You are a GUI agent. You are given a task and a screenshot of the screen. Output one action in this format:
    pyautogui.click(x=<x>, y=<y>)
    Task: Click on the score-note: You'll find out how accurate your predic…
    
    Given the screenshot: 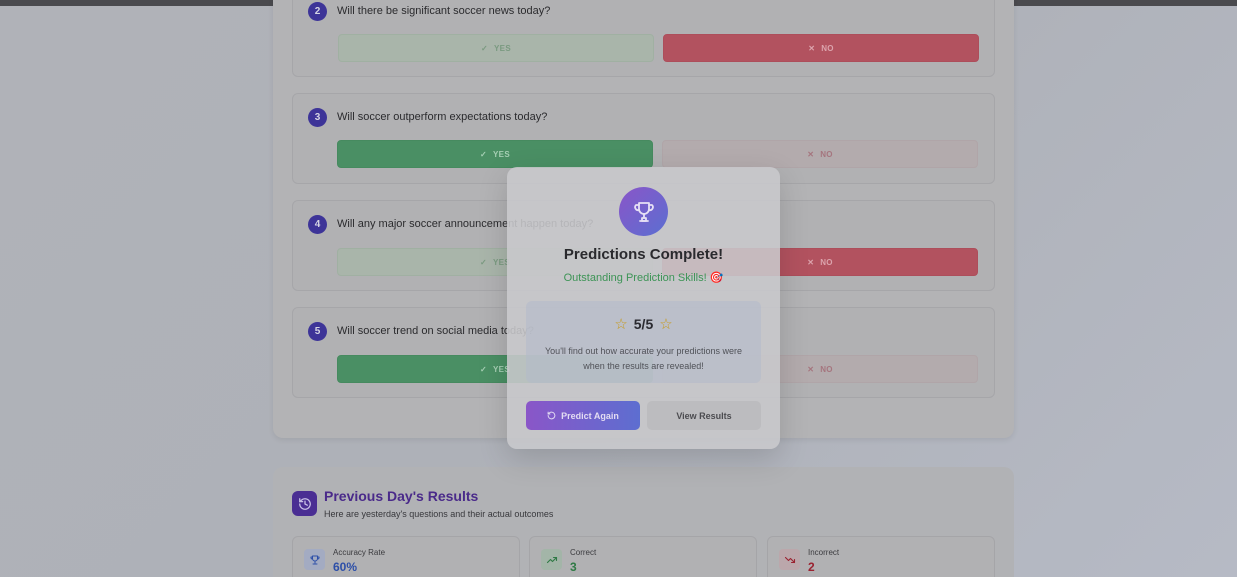 What is the action you would take?
    pyautogui.click(x=643, y=358)
    